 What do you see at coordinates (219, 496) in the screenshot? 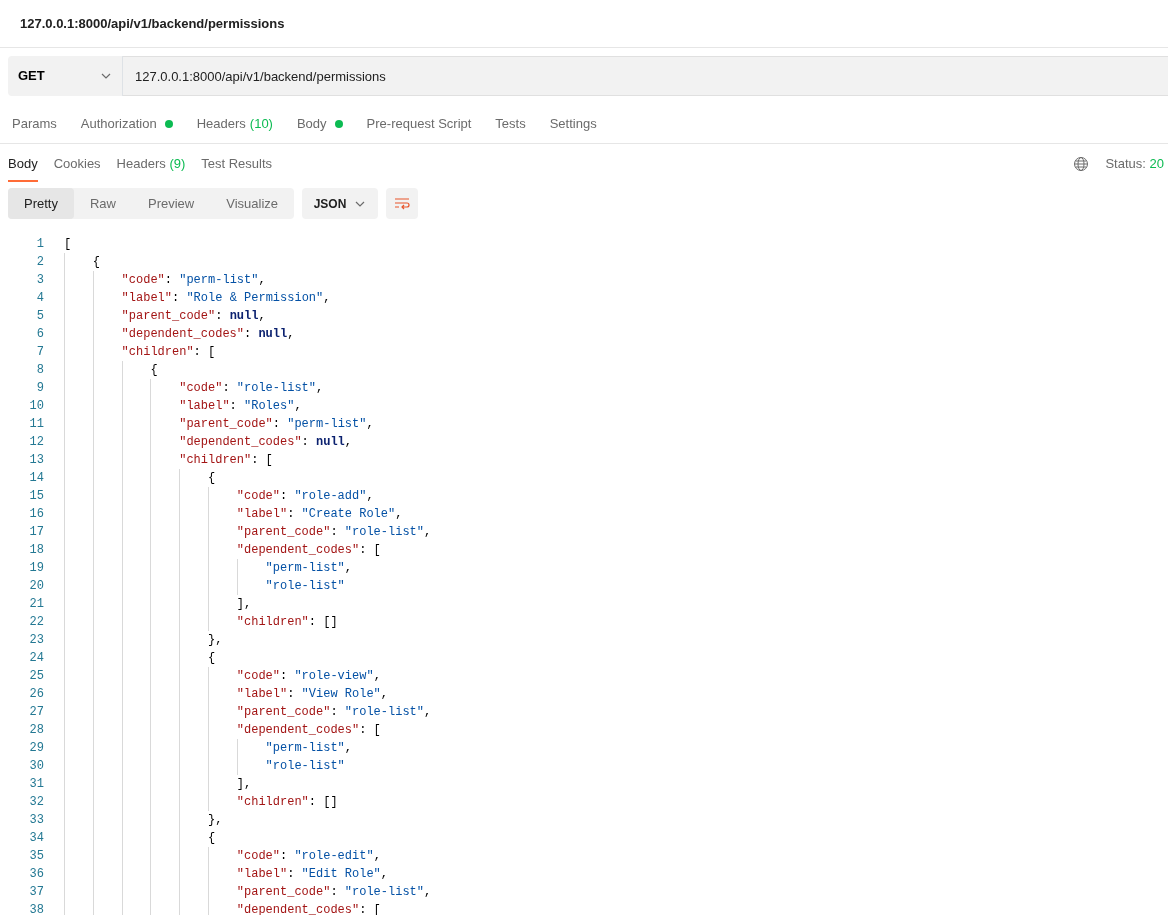
I see `code-line: "code": "role-add",` at bounding box center [219, 496].